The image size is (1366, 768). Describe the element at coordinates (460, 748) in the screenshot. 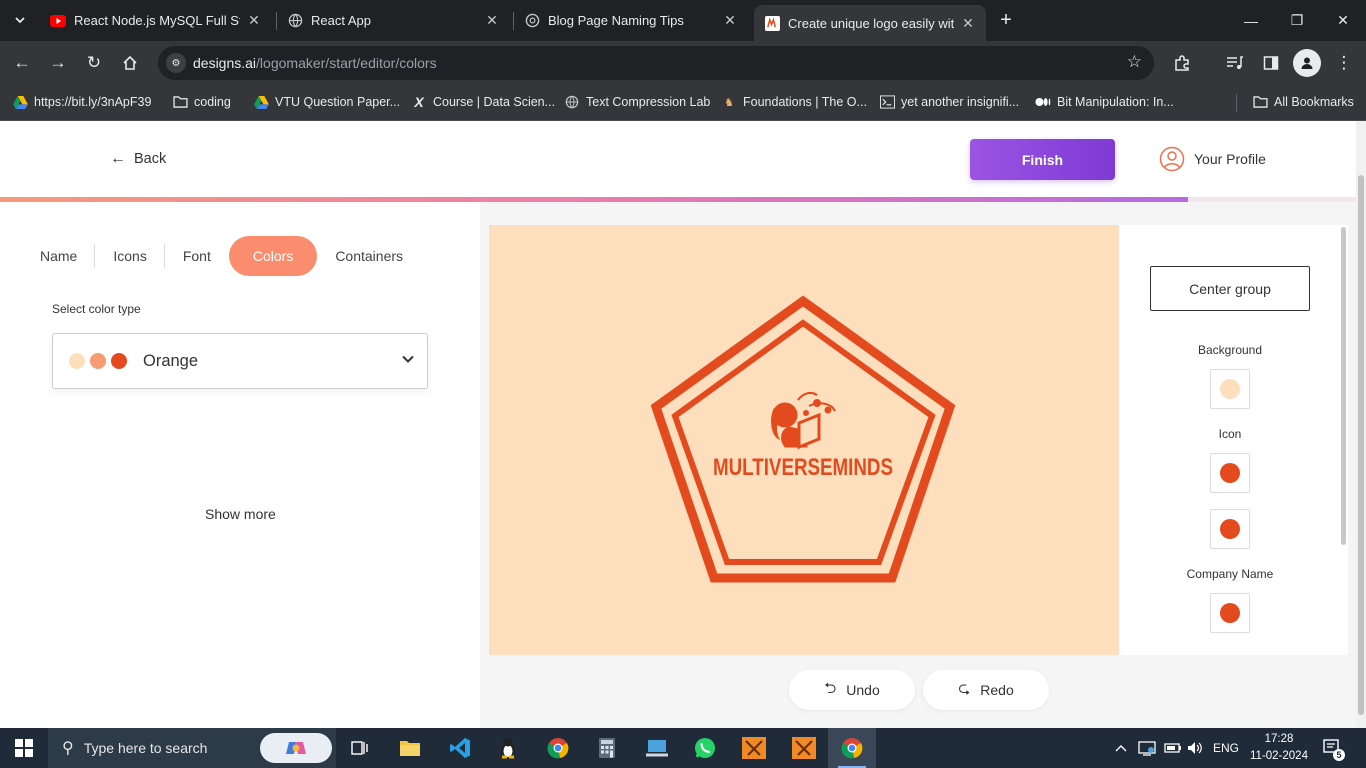

I see `vscode-icon` at that location.